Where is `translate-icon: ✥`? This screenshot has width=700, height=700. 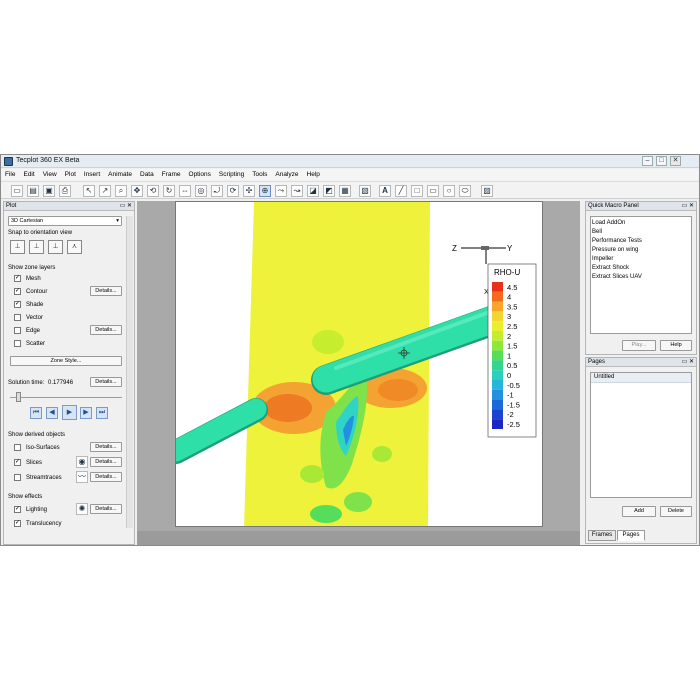 translate-icon: ✥ is located at coordinates (137, 191).